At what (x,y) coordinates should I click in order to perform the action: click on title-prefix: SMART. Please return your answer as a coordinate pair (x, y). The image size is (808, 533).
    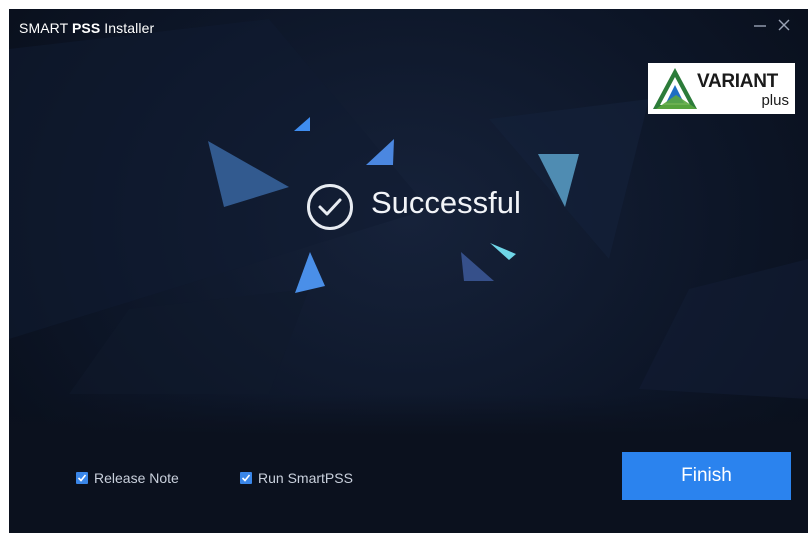
    Looking at the image, I should click on (45, 28).